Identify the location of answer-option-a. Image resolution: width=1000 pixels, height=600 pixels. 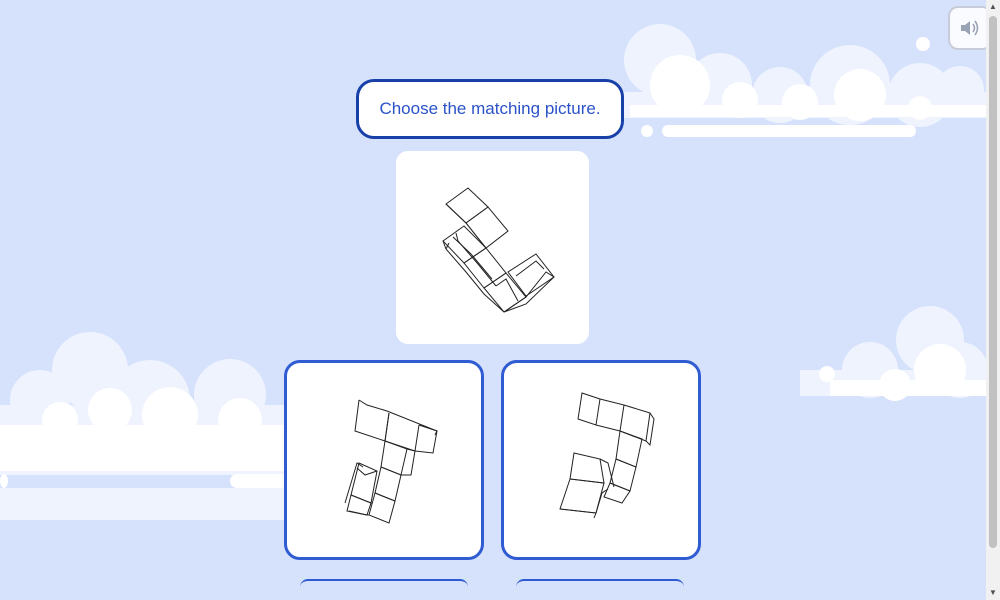
(384, 460).